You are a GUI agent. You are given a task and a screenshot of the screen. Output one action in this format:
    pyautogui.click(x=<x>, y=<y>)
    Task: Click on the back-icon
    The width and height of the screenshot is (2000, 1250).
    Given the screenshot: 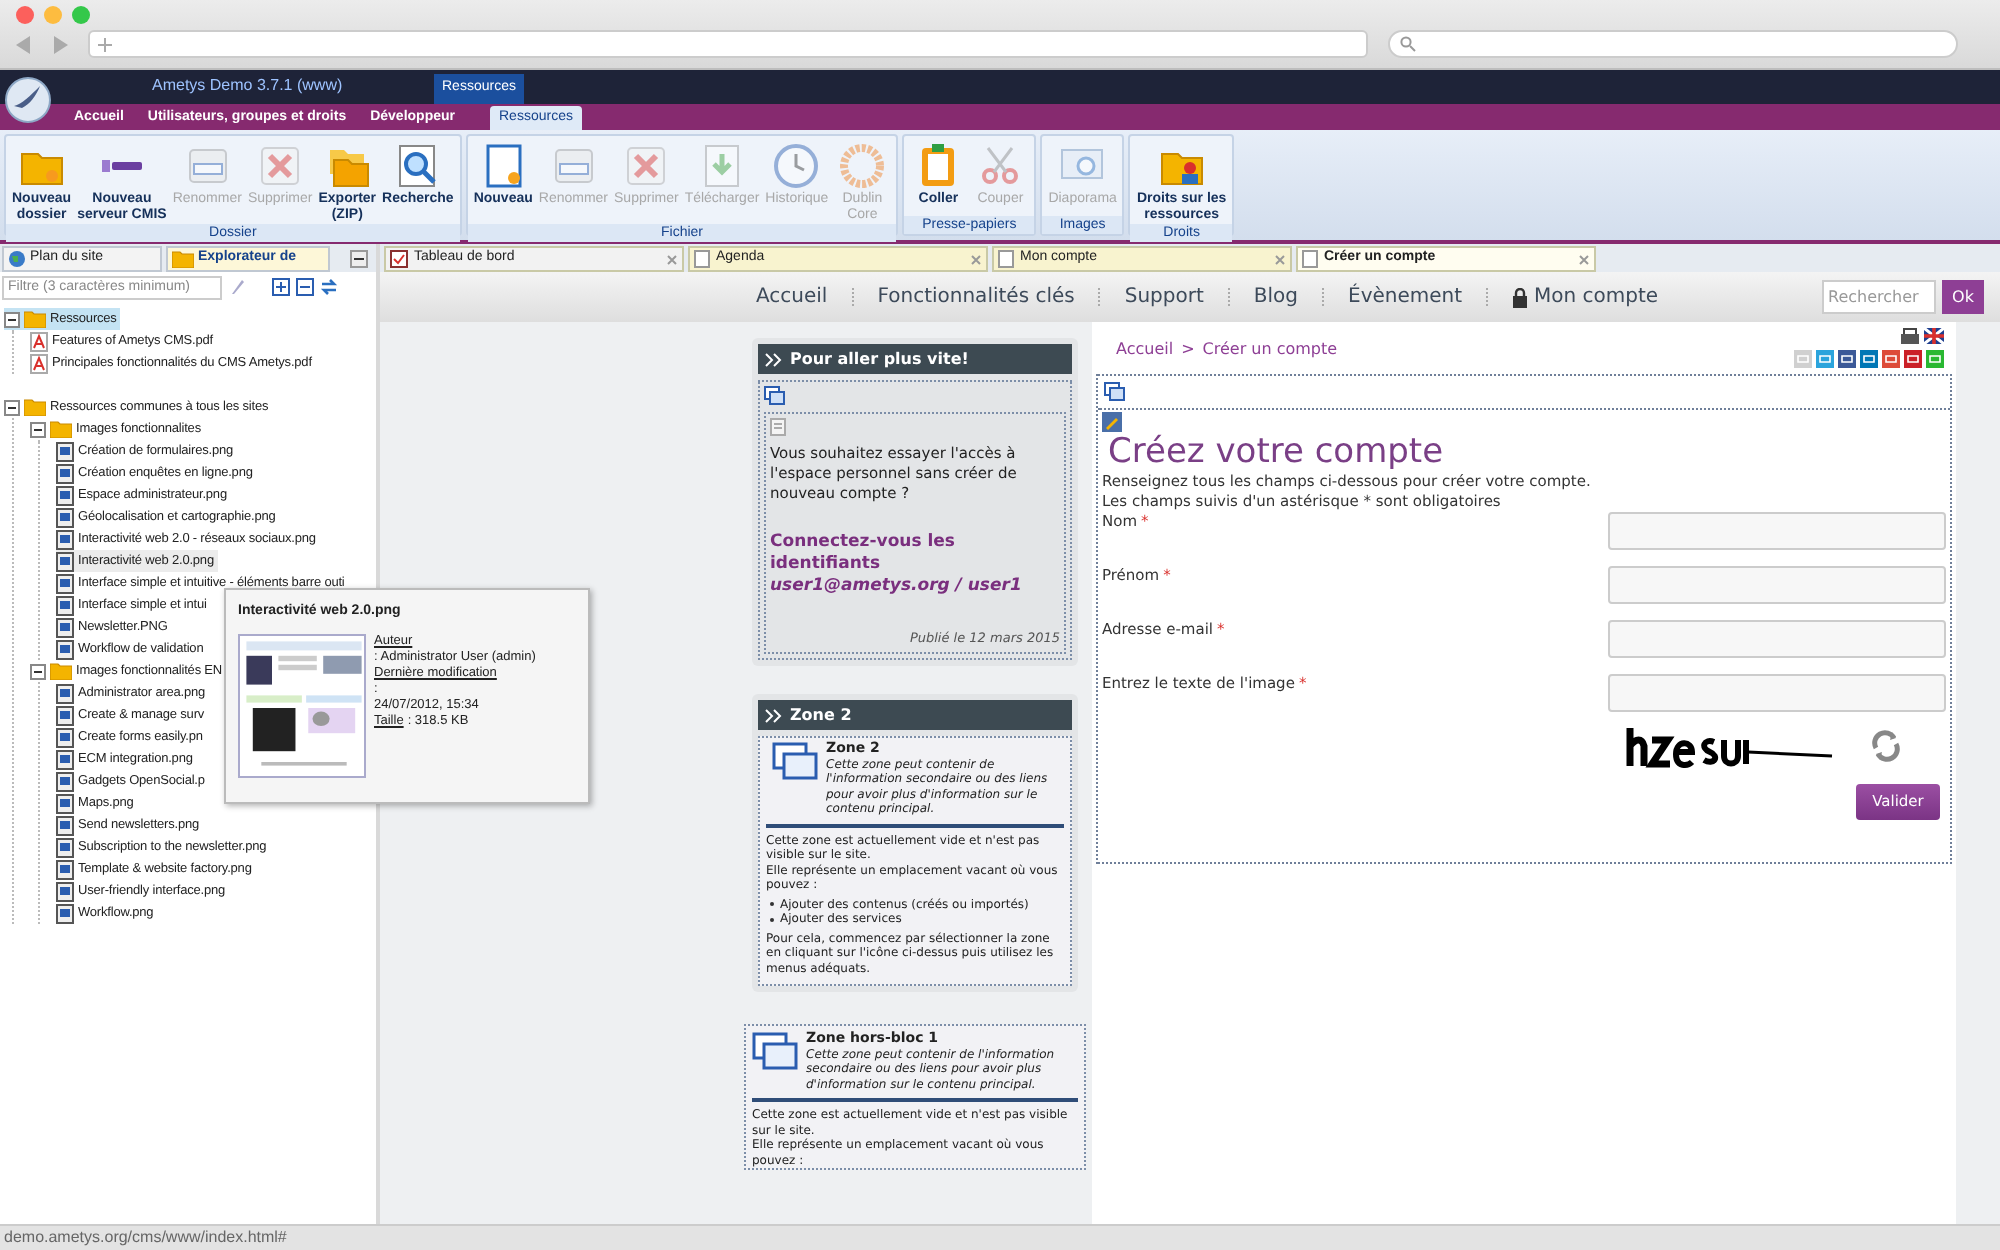 What is the action you would take?
    pyautogui.click(x=24, y=44)
    